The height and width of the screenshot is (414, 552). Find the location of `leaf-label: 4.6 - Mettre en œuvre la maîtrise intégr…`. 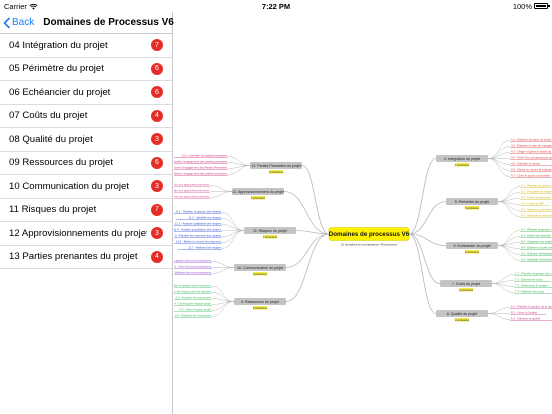

leaf-label: 4.6 - Mettre en œuvre la maîtrise intégr… is located at coordinates (531, 170).